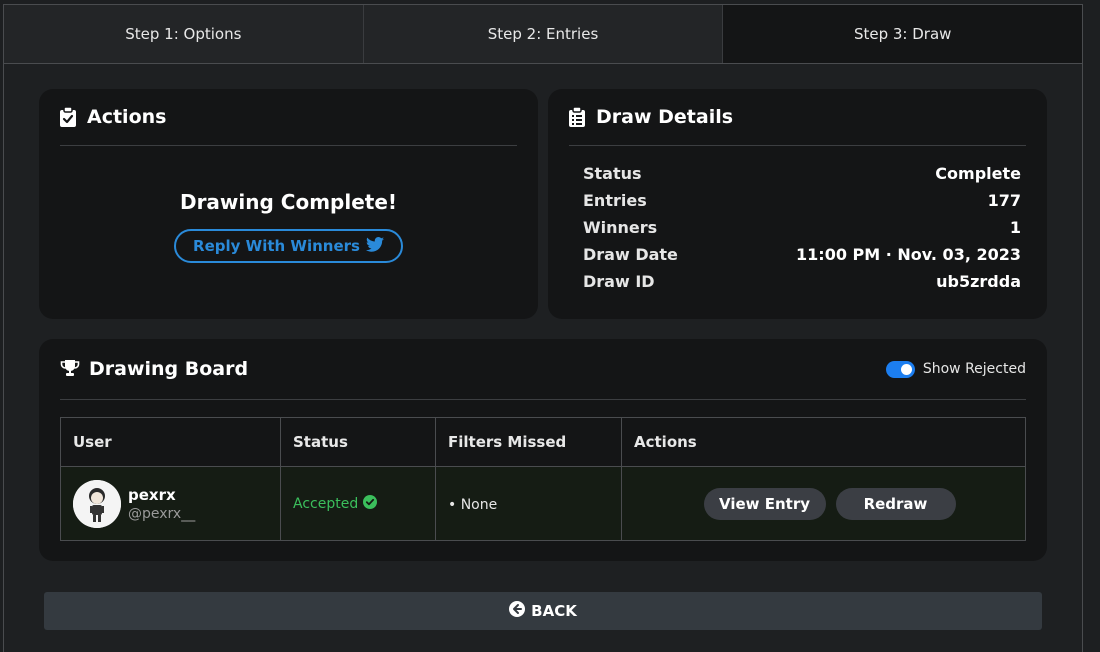 The height and width of the screenshot is (652, 1100). Describe the element at coordinates (127, 117) in the screenshot. I see `actions-title: Actions` at that location.